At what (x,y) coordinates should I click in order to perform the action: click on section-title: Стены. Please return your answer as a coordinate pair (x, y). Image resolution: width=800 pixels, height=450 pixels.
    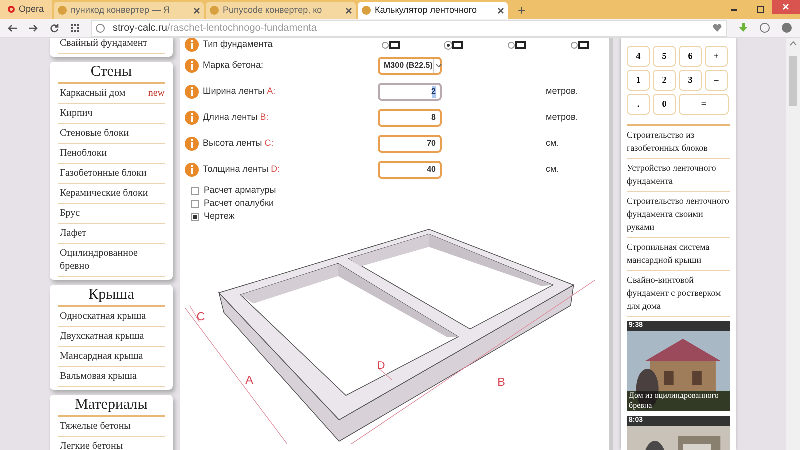
    Looking at the image, I should click on (111, 73).